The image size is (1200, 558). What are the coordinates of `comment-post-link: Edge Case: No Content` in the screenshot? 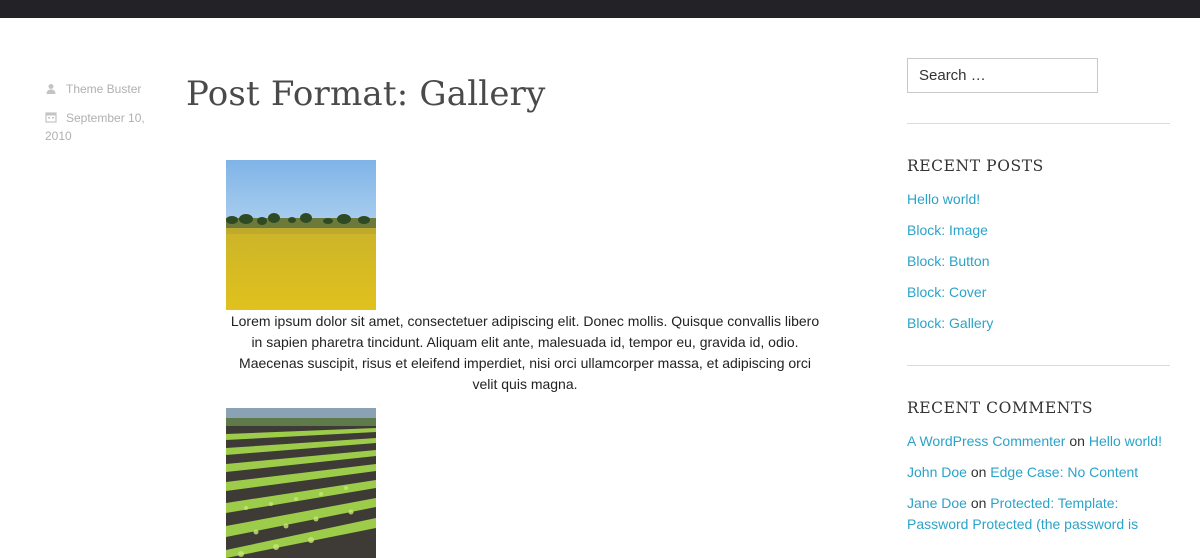 It's located at (1064, 472).